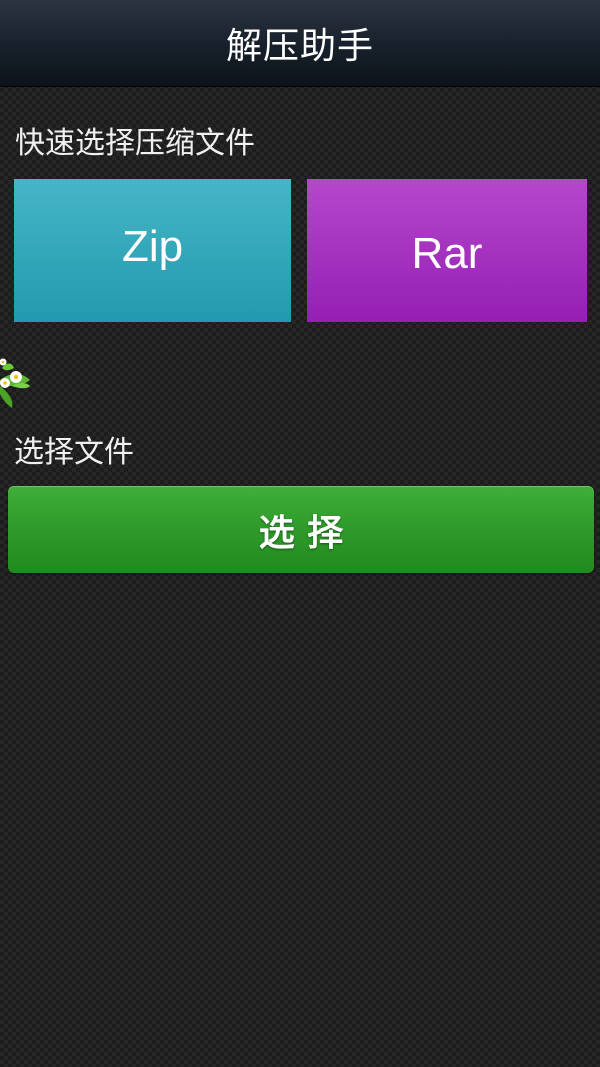  I want to click on select-file-button-label: 选 择, so click(301, 533).